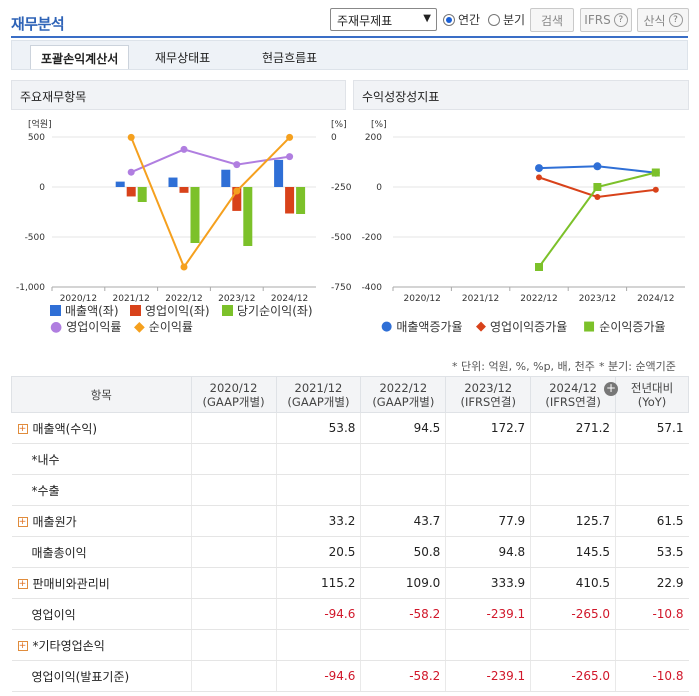  I want to click on search-button: 검색, so click(552, 20).